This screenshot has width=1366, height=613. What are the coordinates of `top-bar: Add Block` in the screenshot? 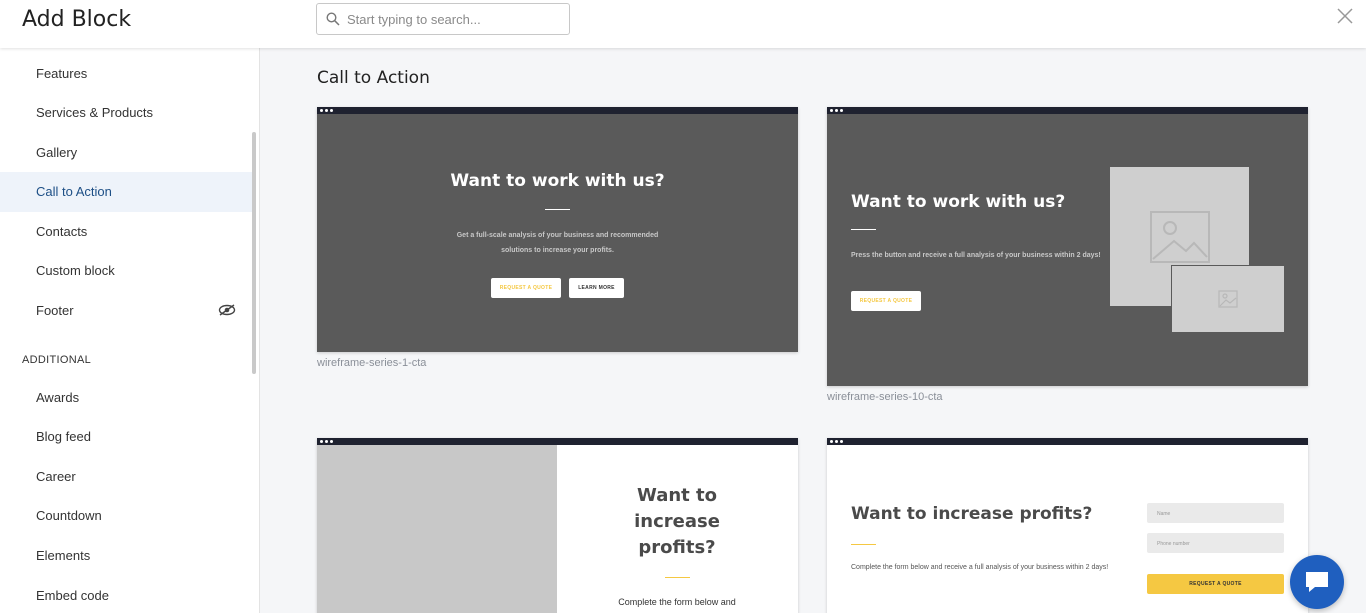 It's located at (683, 24).